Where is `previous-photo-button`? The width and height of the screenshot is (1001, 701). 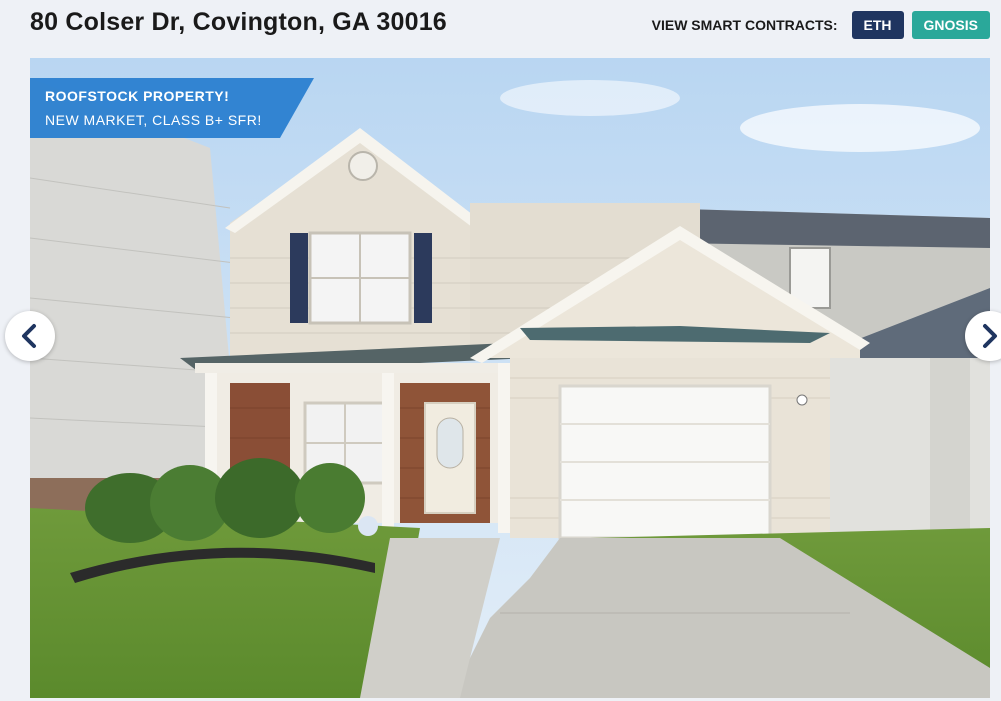 previous-photo-button is located at coordinates (30, 336).